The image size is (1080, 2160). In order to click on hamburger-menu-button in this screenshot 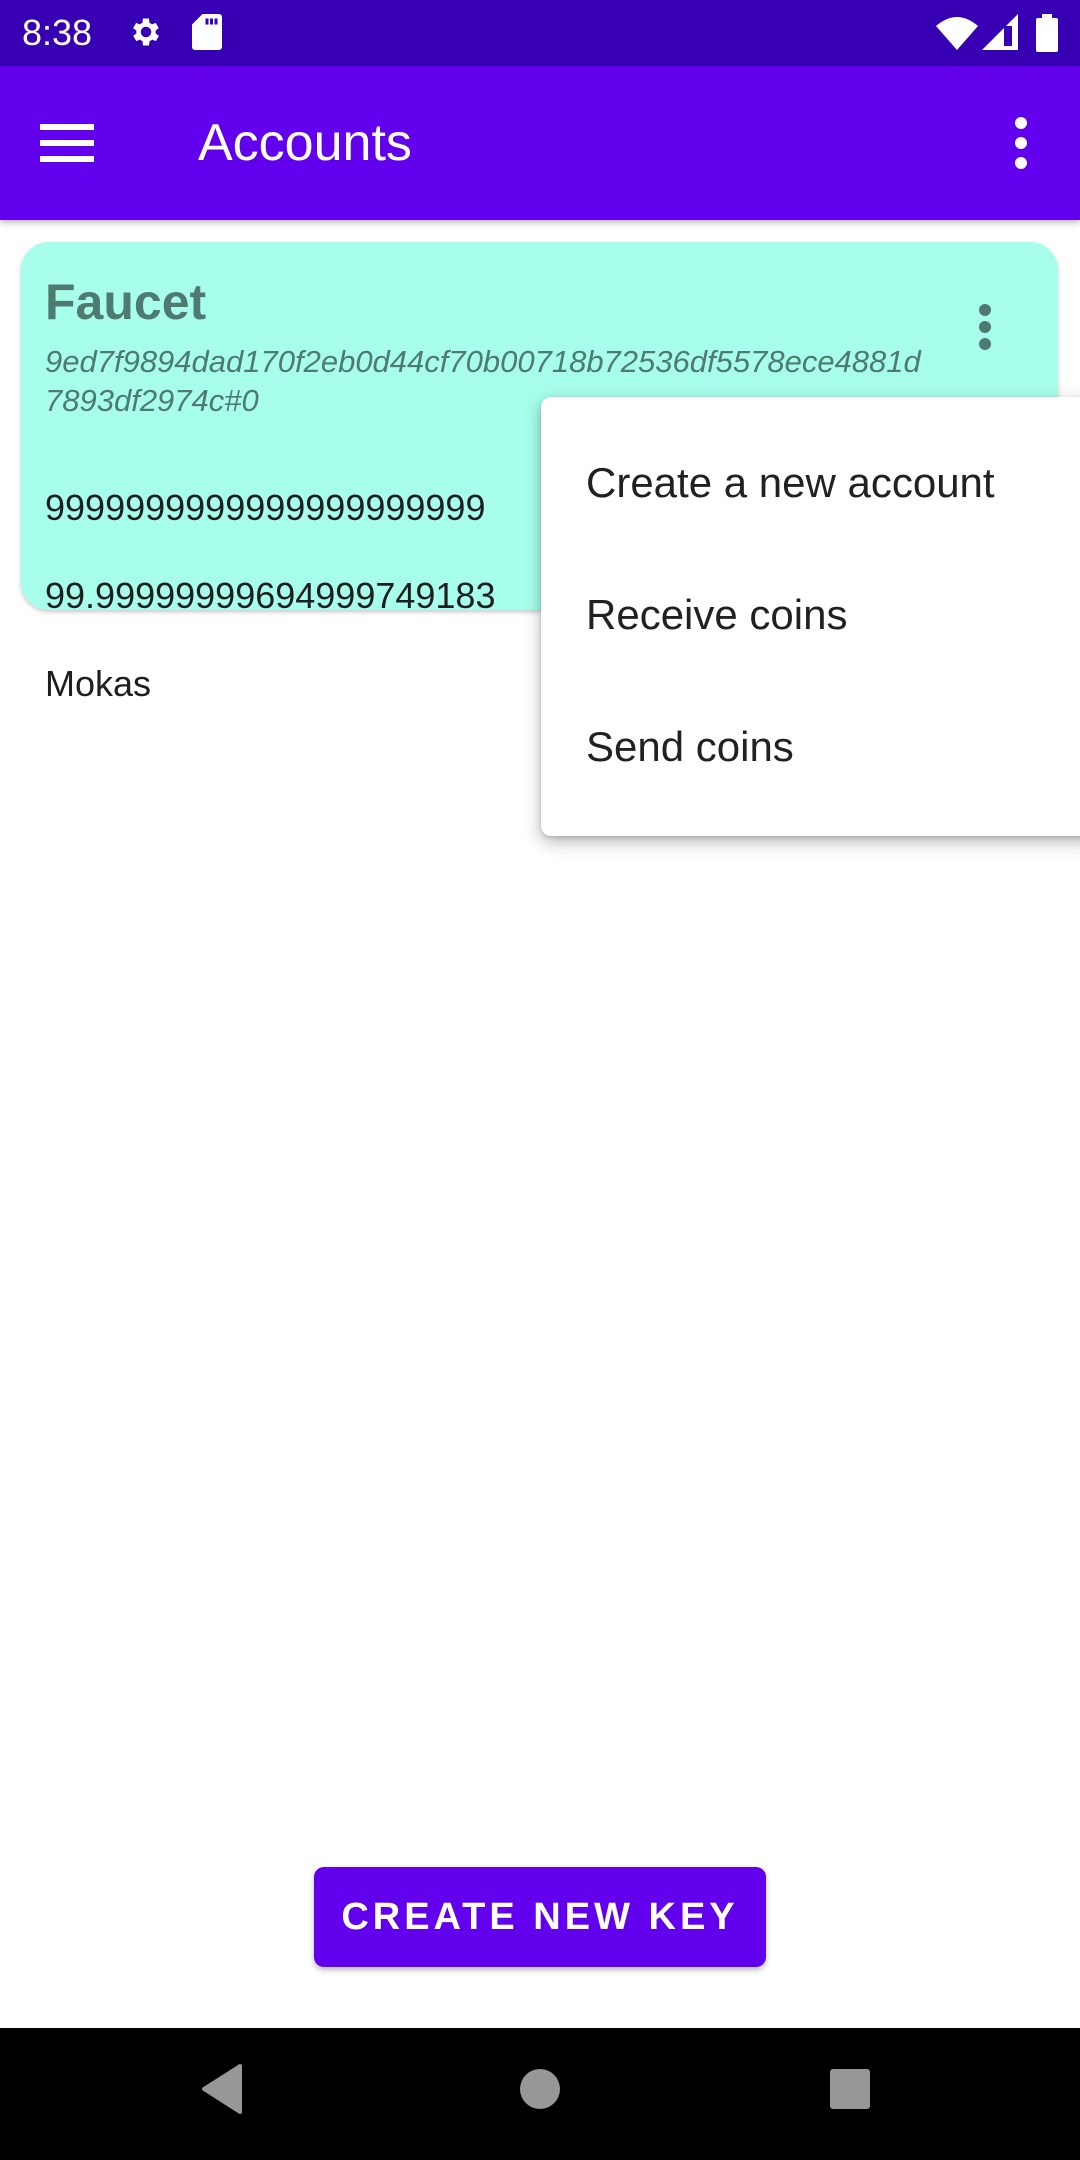, I will do `click(77, 143)`.